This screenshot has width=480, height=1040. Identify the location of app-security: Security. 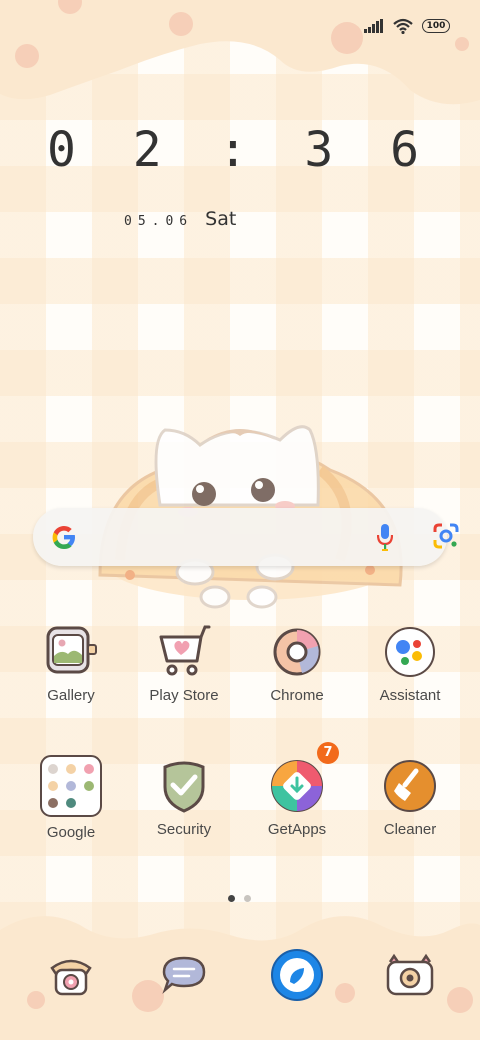
(184, 797).